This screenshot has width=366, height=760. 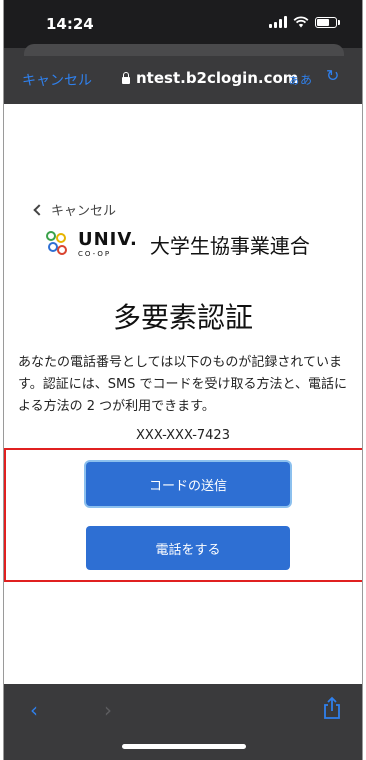 What do you see at coordinates (57, 80) in the screenshot?
I see `browser-cancel-button: キャンセル` at bounding box center [57, 80].